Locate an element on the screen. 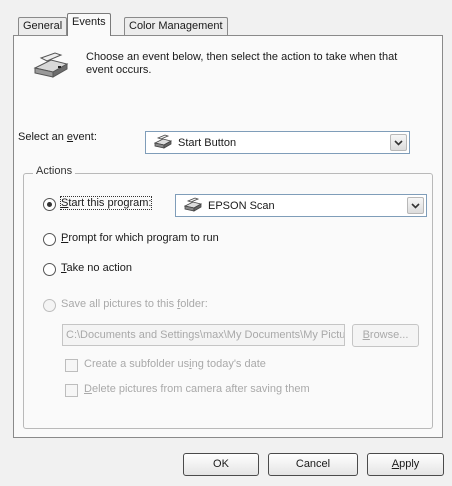 The height and width of the screenshot is (486, 452). apply-accel: A is located at coordinates (395, 464).